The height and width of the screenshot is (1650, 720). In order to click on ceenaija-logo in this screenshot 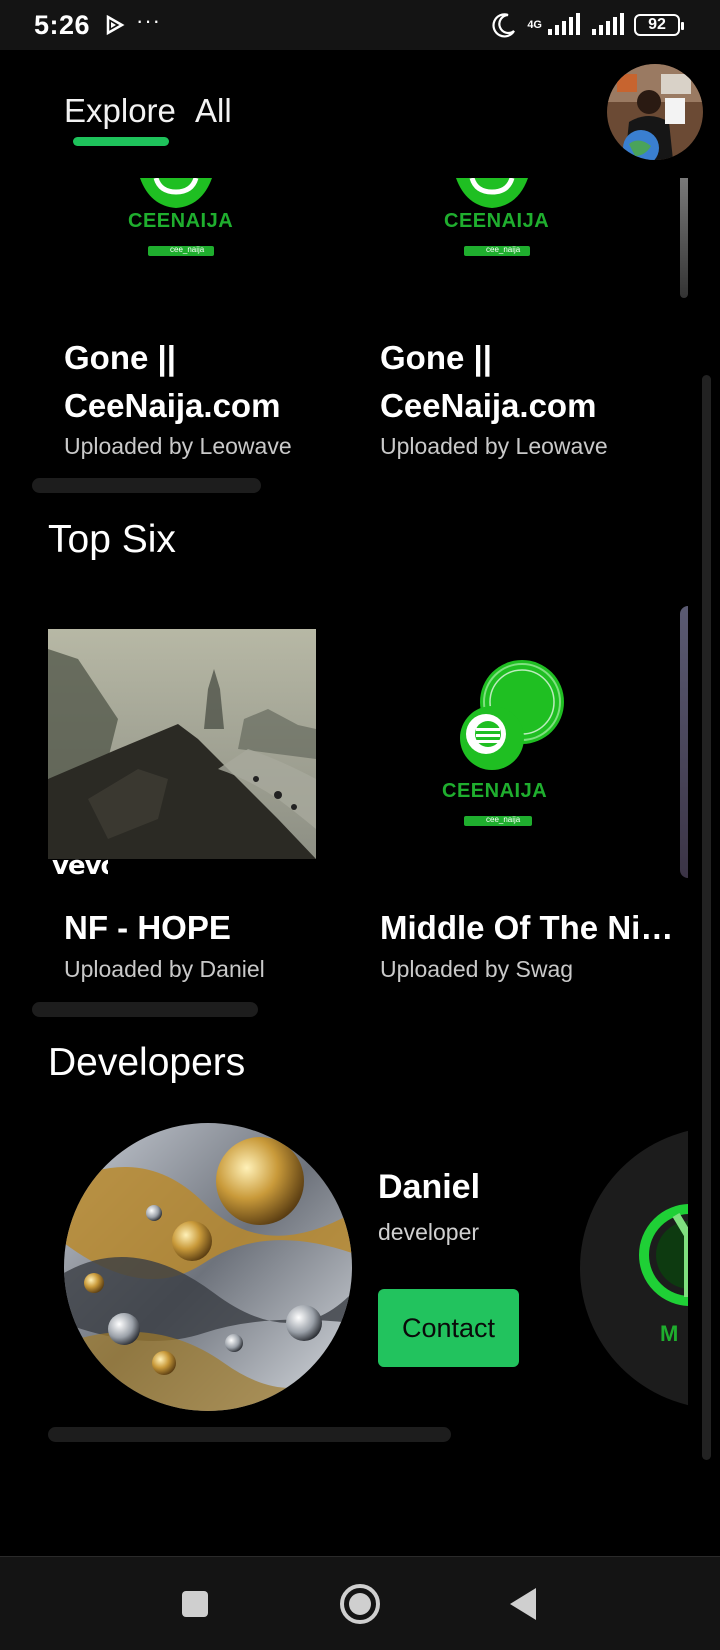, I will do `click(512, 715)`.